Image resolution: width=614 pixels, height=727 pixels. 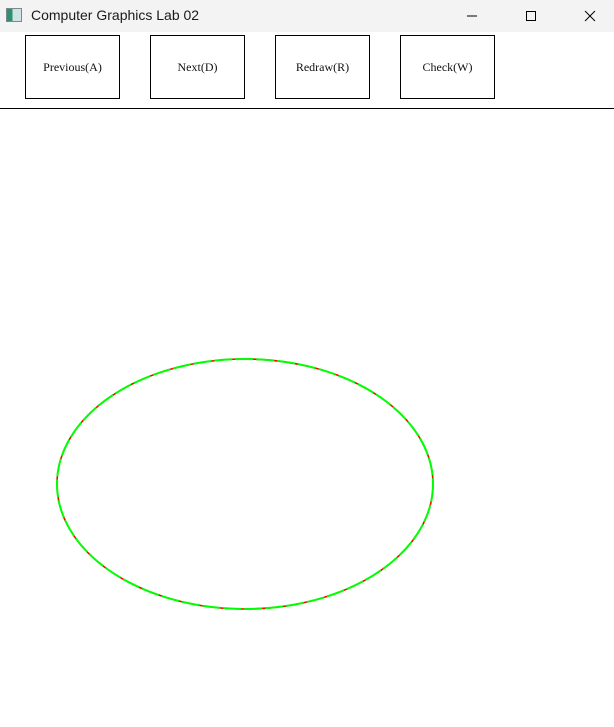 I want to click on minimize-icon, so click(x=472, y=16).